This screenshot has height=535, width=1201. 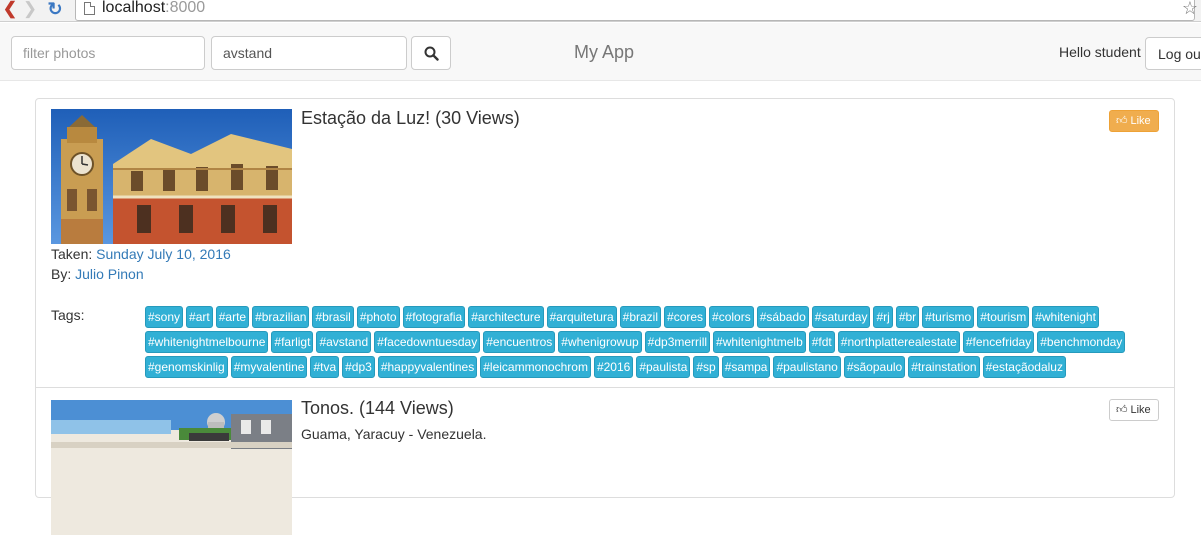 I want to click on logout-button: Log ou, so click(x=1173, y=53).